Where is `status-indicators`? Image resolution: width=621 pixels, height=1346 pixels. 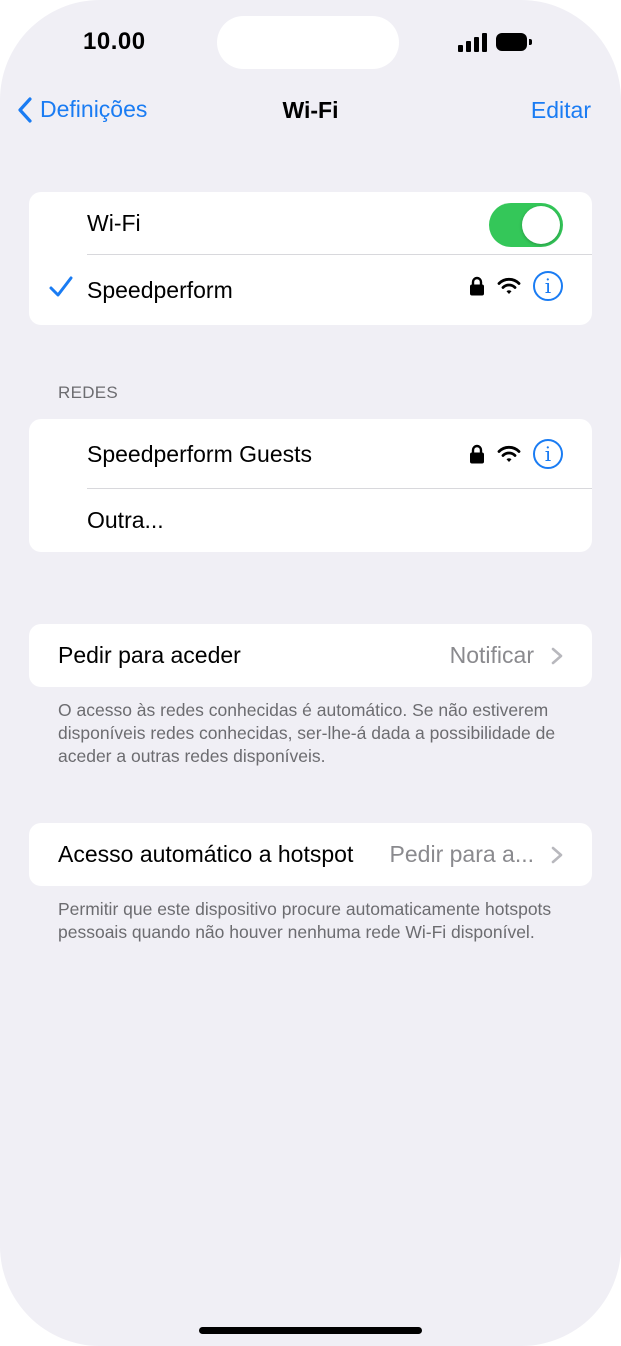
status-indicators is located at coordinates (495, 42).